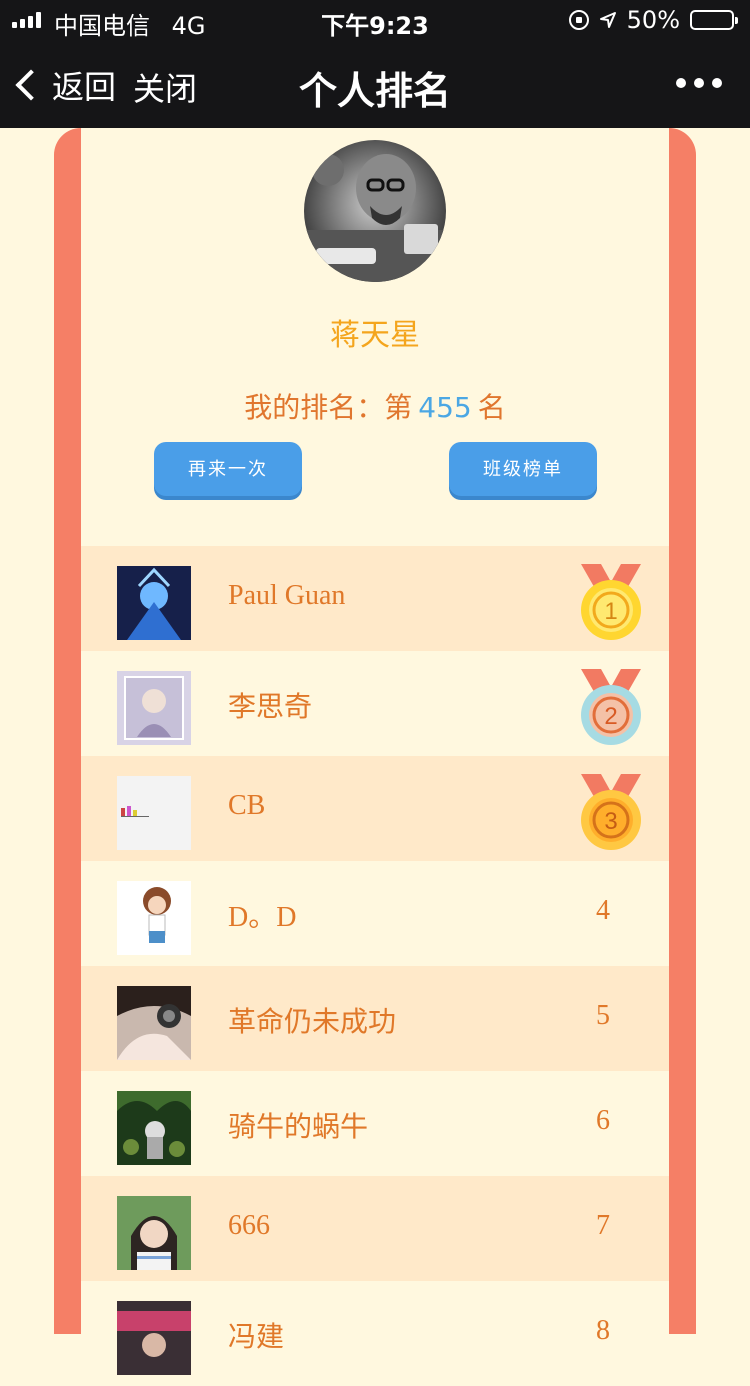  Describe the element at coordinates (603, 1225) in the screenshot. I see `rank-number: 7` at that location.